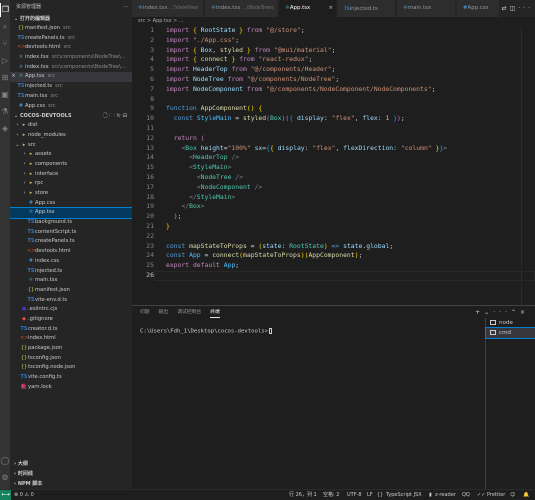  Describe the element at coordinates (510, 323) in the screenshot. I see `terminal-instance: node` at that location.